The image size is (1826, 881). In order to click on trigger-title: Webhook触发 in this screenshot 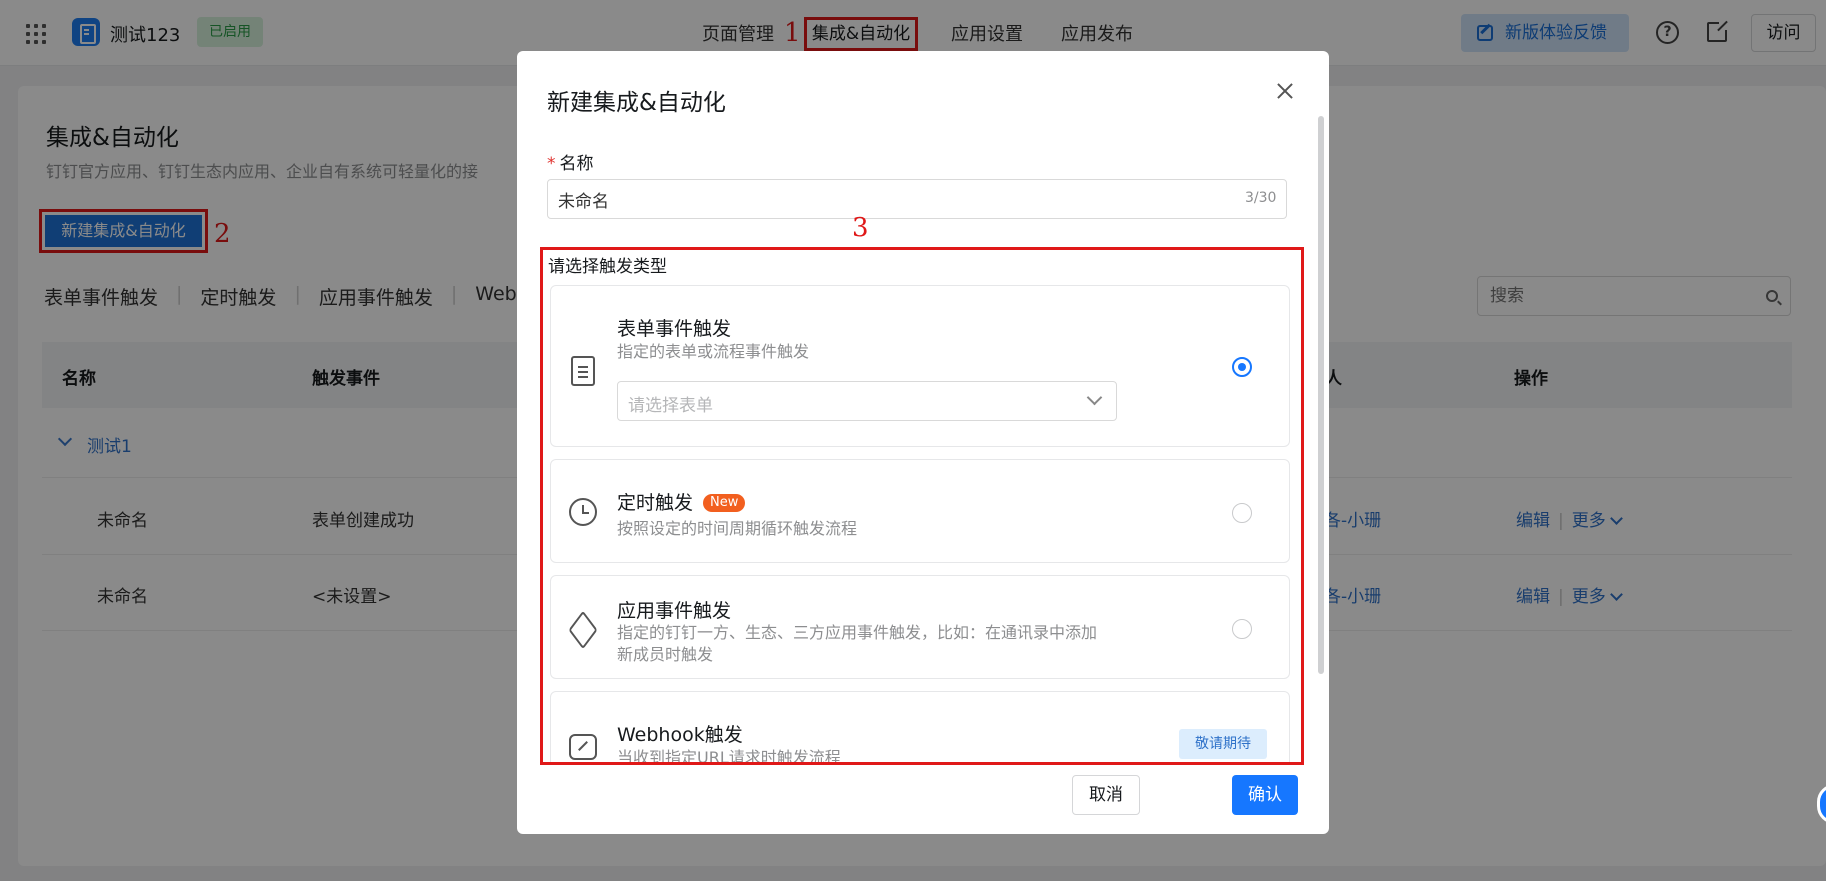, I will do `click(680, 735)`.